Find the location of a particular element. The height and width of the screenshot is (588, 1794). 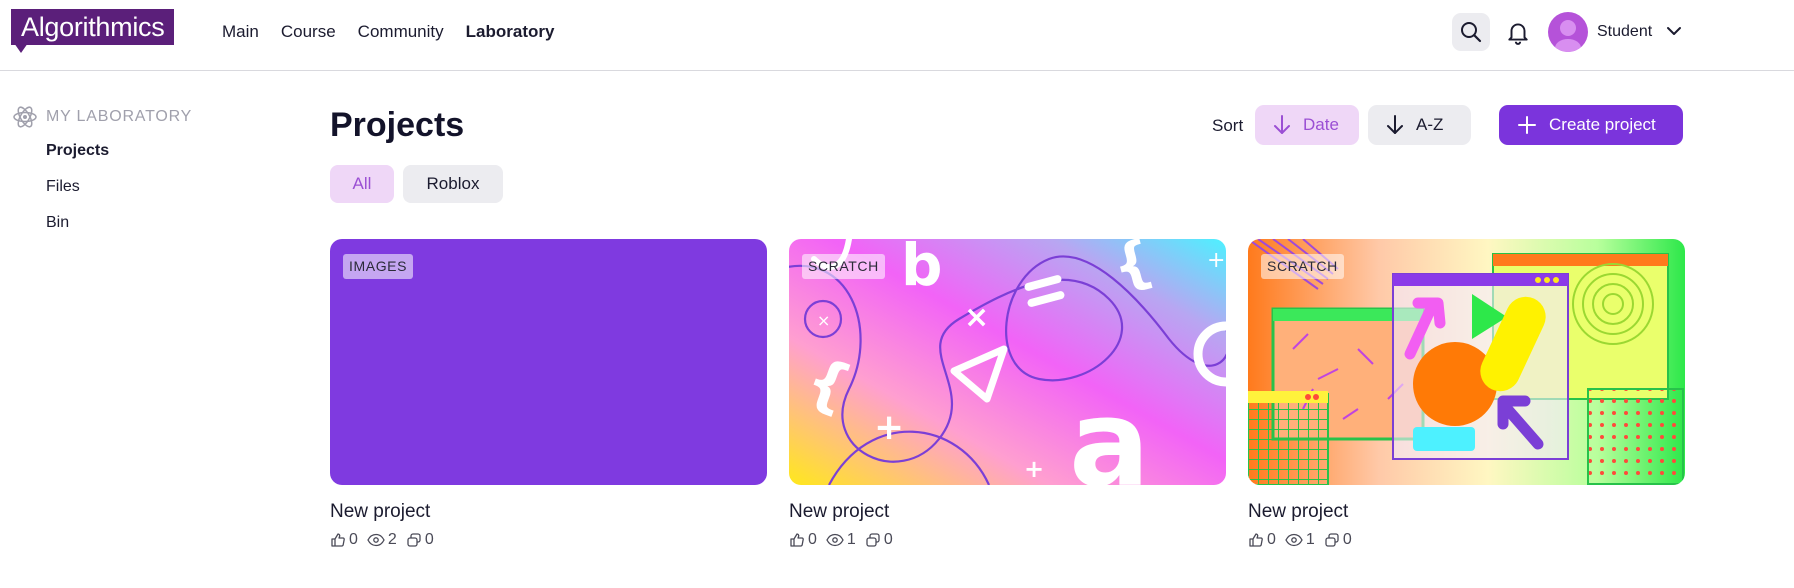

logo-tail is located at coordinates (21, 48).